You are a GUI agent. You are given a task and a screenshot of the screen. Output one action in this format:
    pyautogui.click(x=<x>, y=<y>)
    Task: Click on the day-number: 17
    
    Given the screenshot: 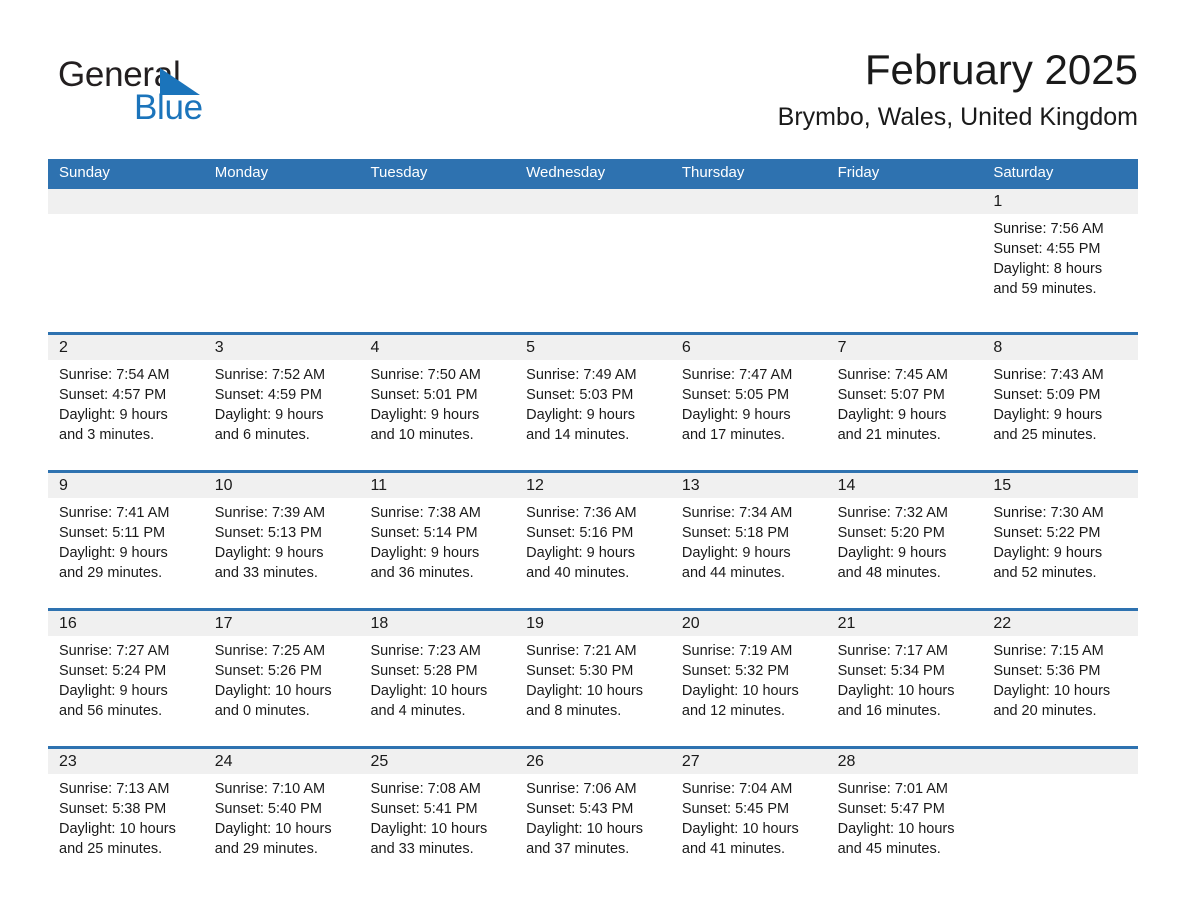 What is the action you would take?
    pyautogui.click(x=282, y=623)
    